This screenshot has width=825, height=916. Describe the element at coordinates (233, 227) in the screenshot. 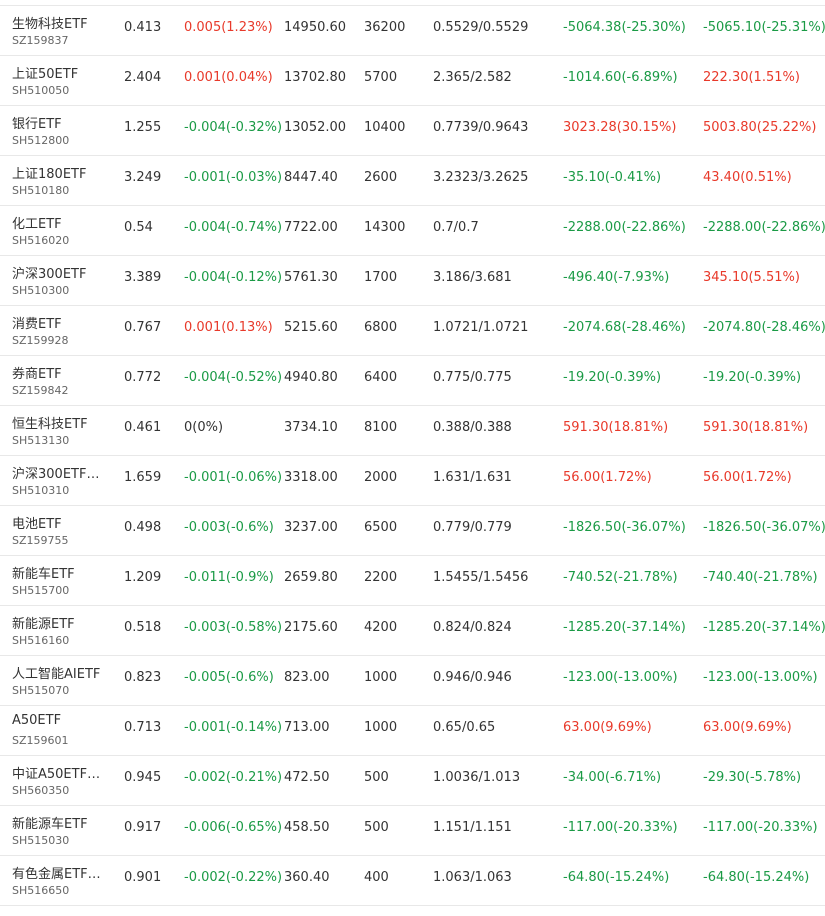

I see `change-cell: -0.004(-0.74%)` at that location.